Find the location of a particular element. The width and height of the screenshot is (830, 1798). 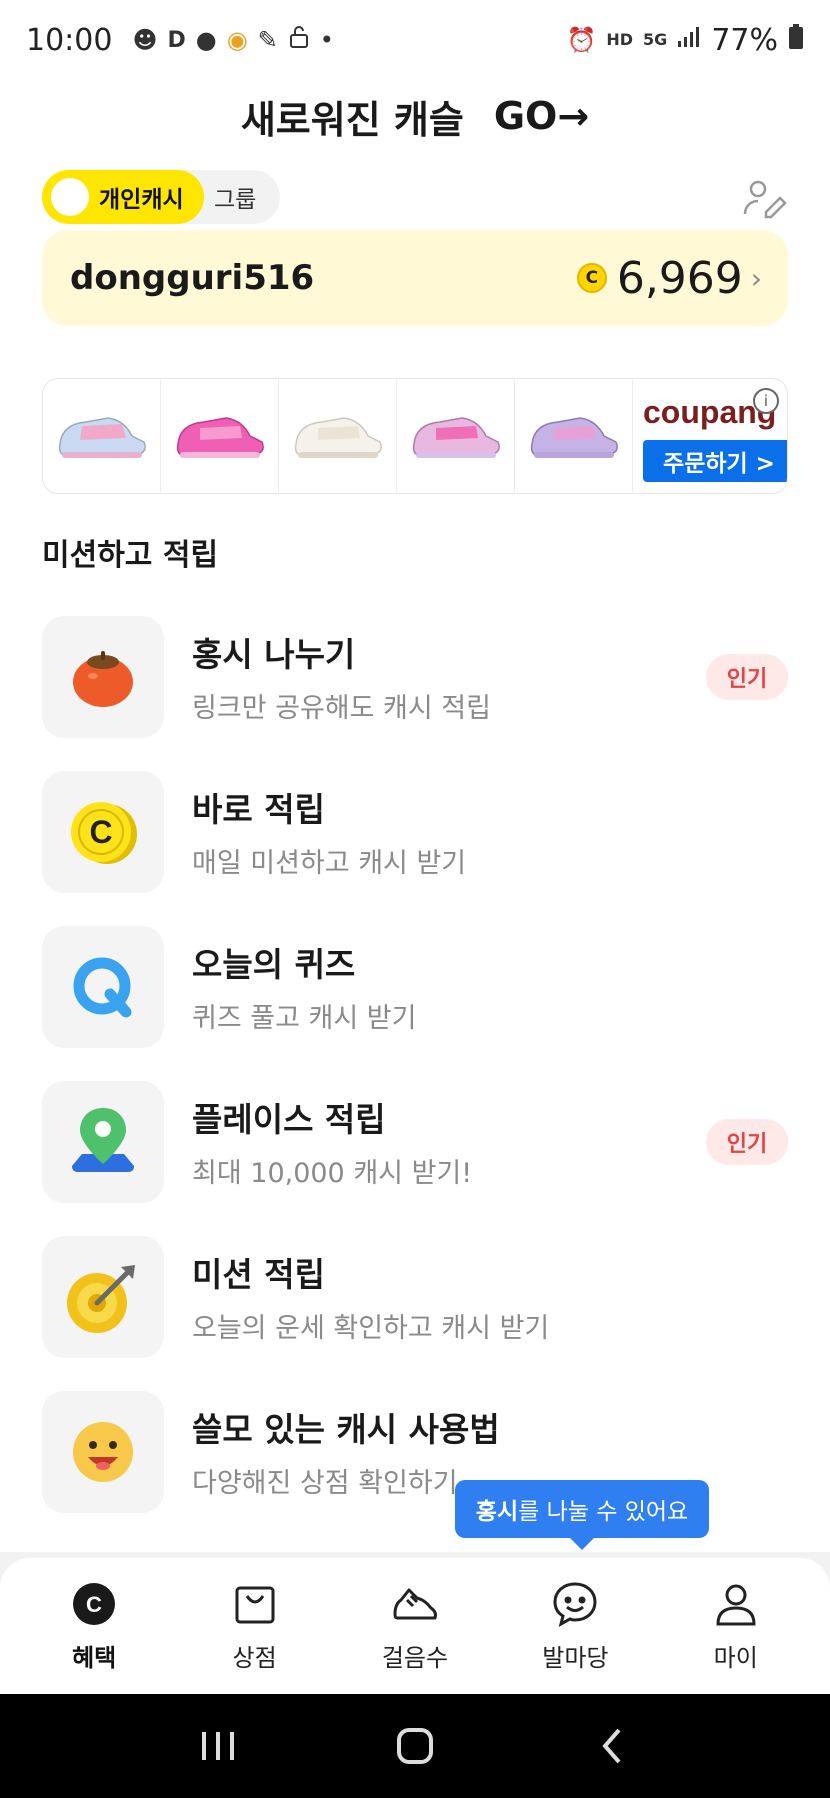

nav-my: 마이 is located at coordinates (736, 1626).